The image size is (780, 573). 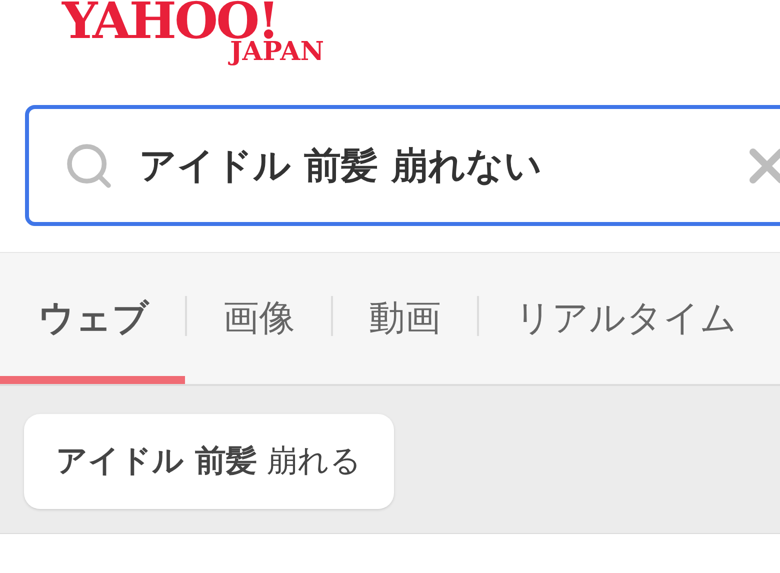 I want to click on tab: 画像, so click(x=259, y=318).